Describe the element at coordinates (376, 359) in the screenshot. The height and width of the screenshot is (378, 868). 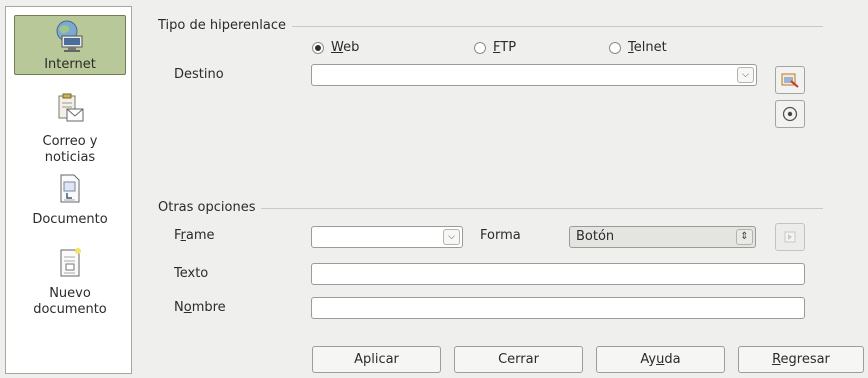
I see `apply-button: Aplicar` at that location.